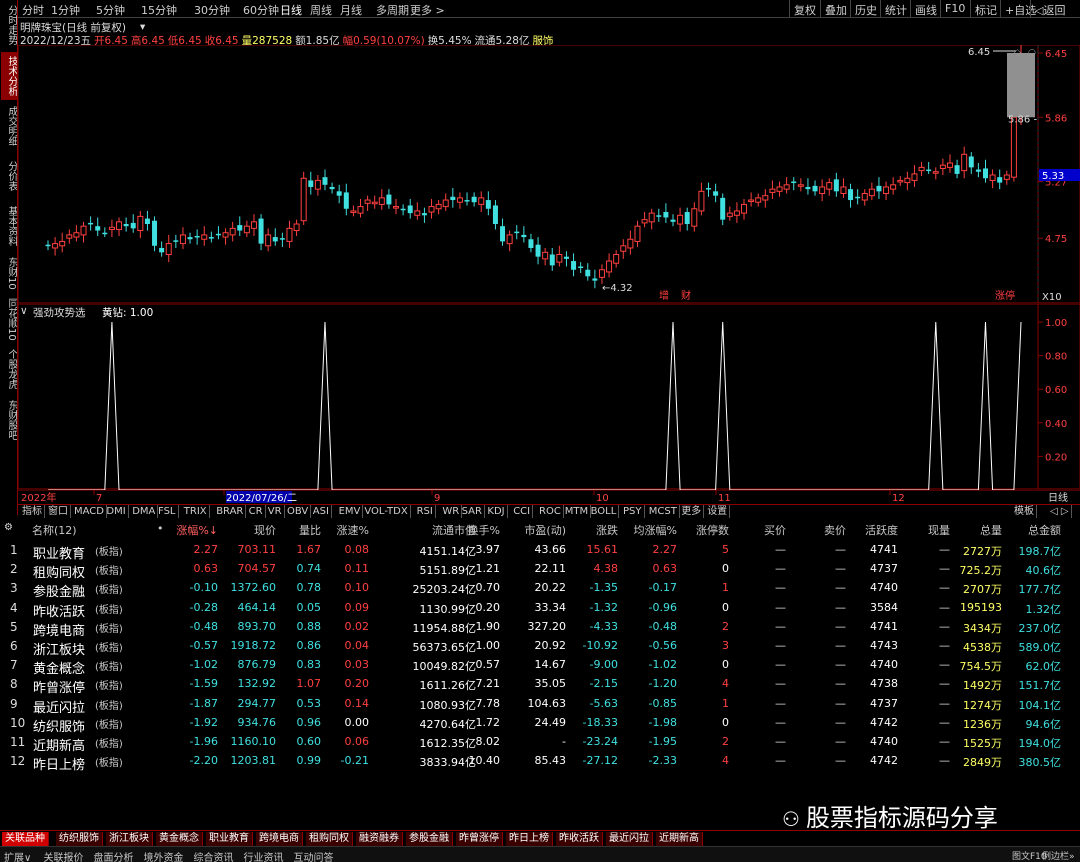  I want to click on toolbar-button-5: F10, so click(954, 9).